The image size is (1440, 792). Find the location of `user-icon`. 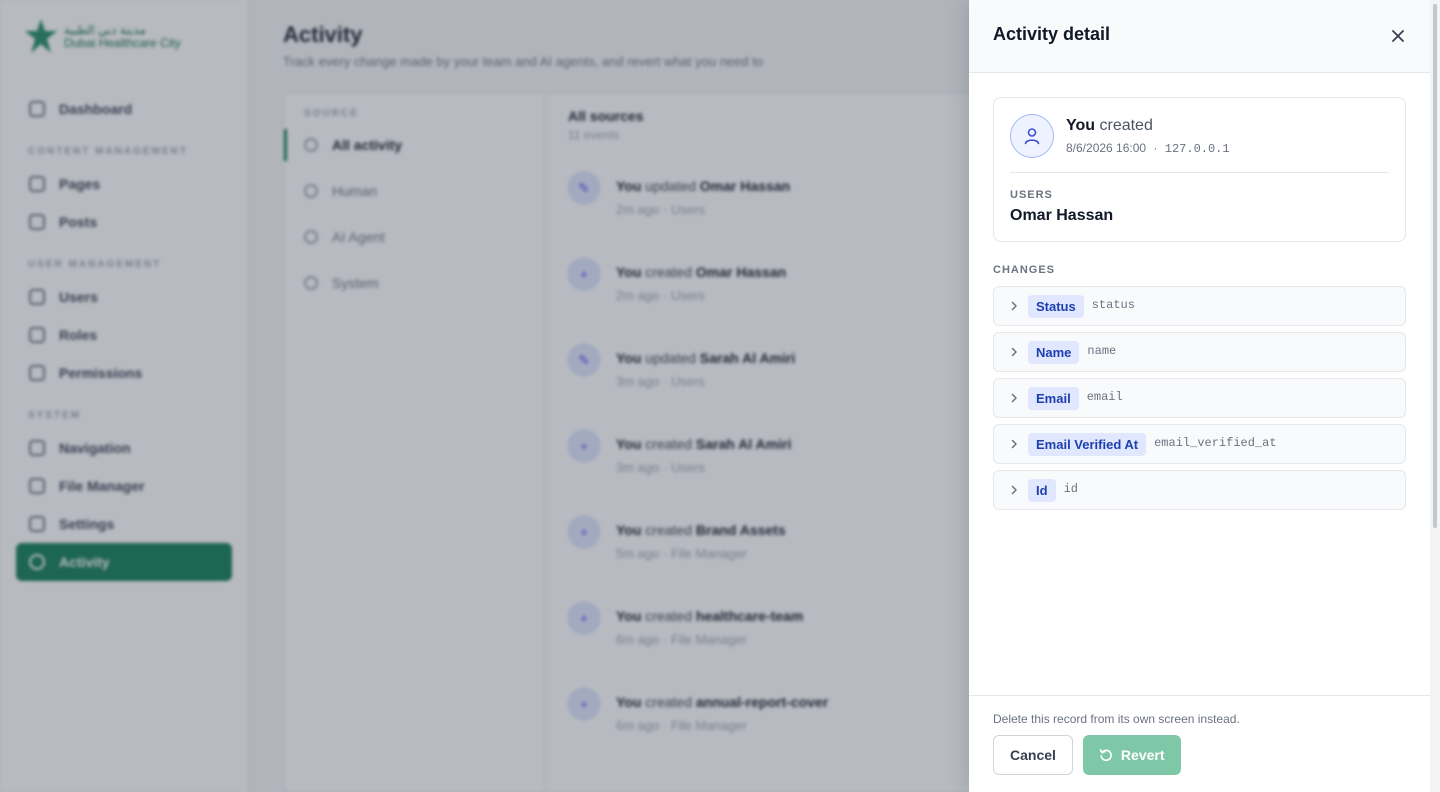

user-icon is located at coordinates (1032, 136).